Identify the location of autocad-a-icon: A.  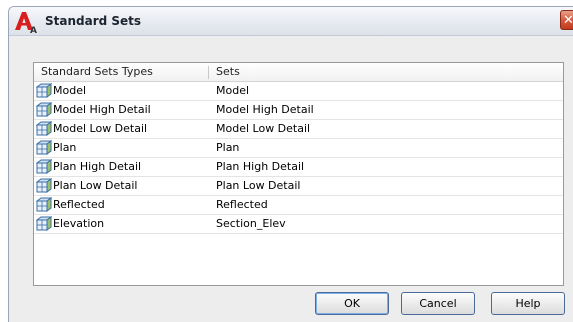
(26, 23).